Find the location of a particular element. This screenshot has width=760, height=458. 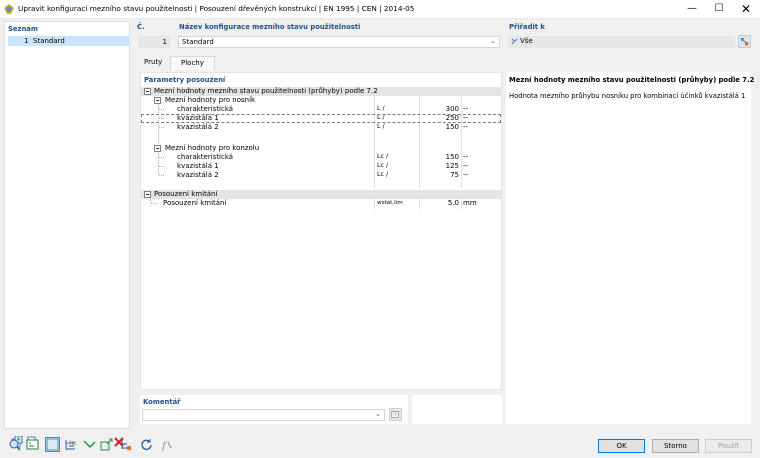

assign-all-icon is located at coordinates (514, 41).